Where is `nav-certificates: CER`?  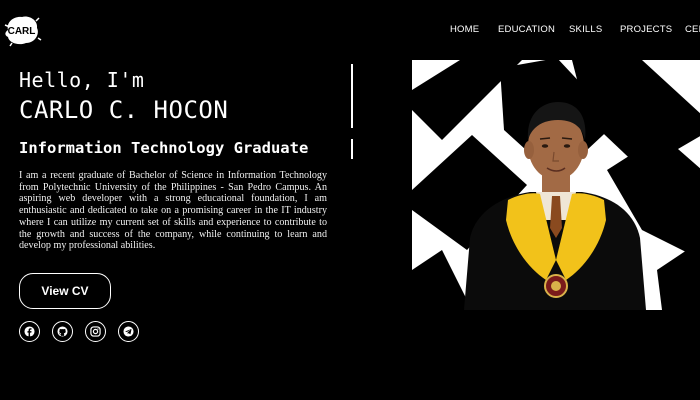 nav-certificates: CER is located at coordinates (692, 29).